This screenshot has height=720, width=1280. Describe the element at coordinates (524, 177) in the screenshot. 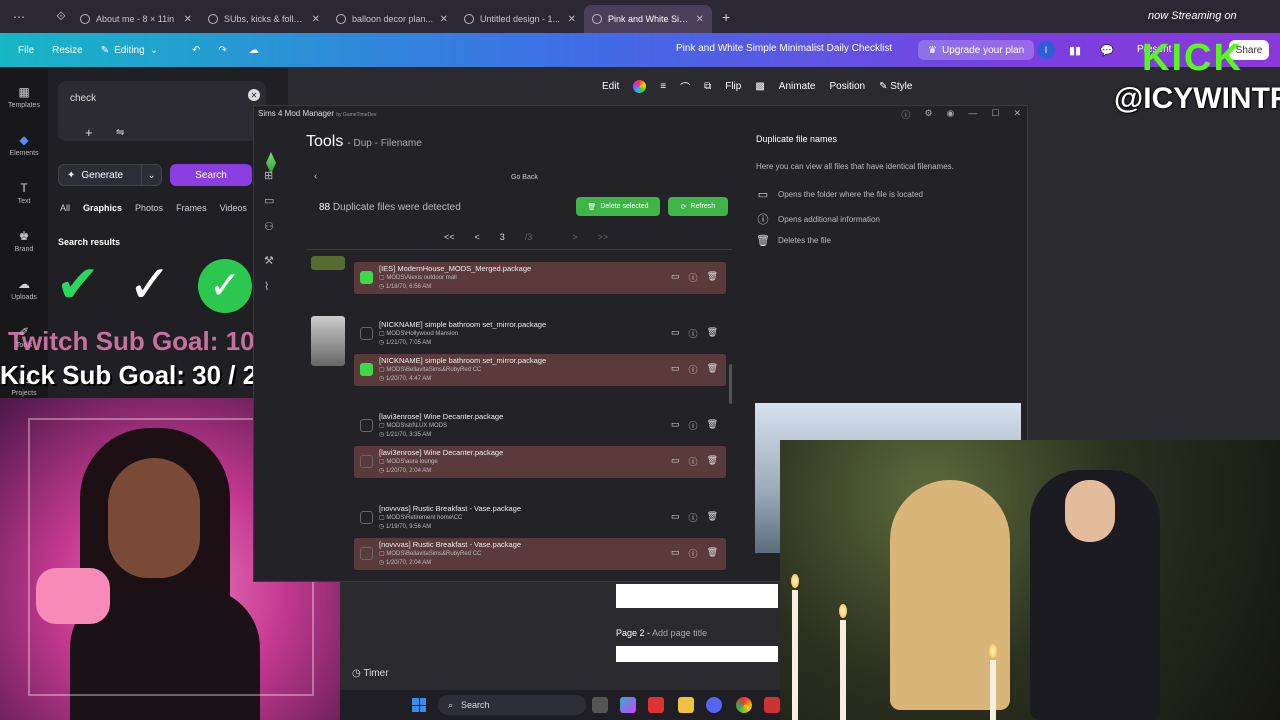

I see `go-back-link: Go Back` at that location.